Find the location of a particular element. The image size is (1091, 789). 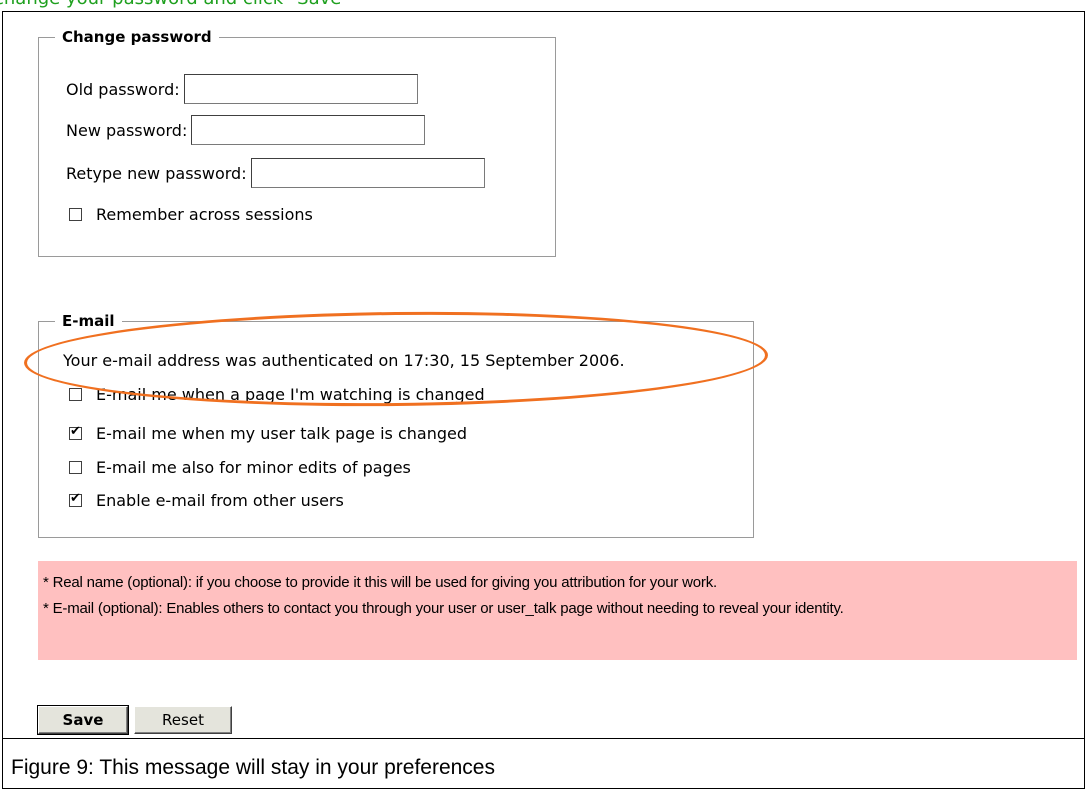

new-password-label: New password: is located at coordinates (127, 130).